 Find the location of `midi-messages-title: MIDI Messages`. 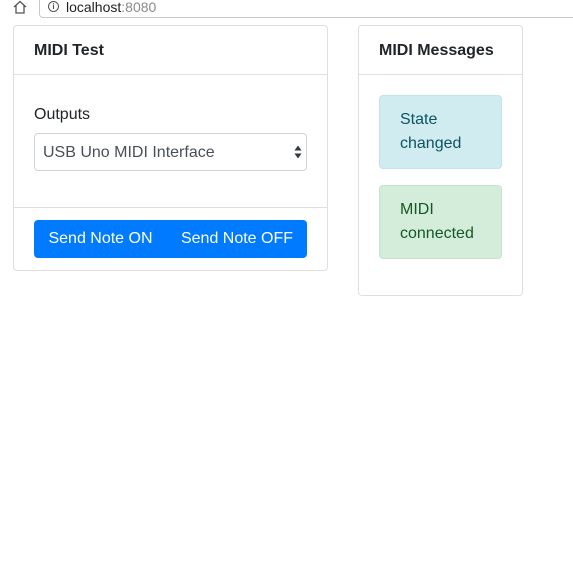

midi-messages-title: MIDI Messages is located at coordinates (440, 50).